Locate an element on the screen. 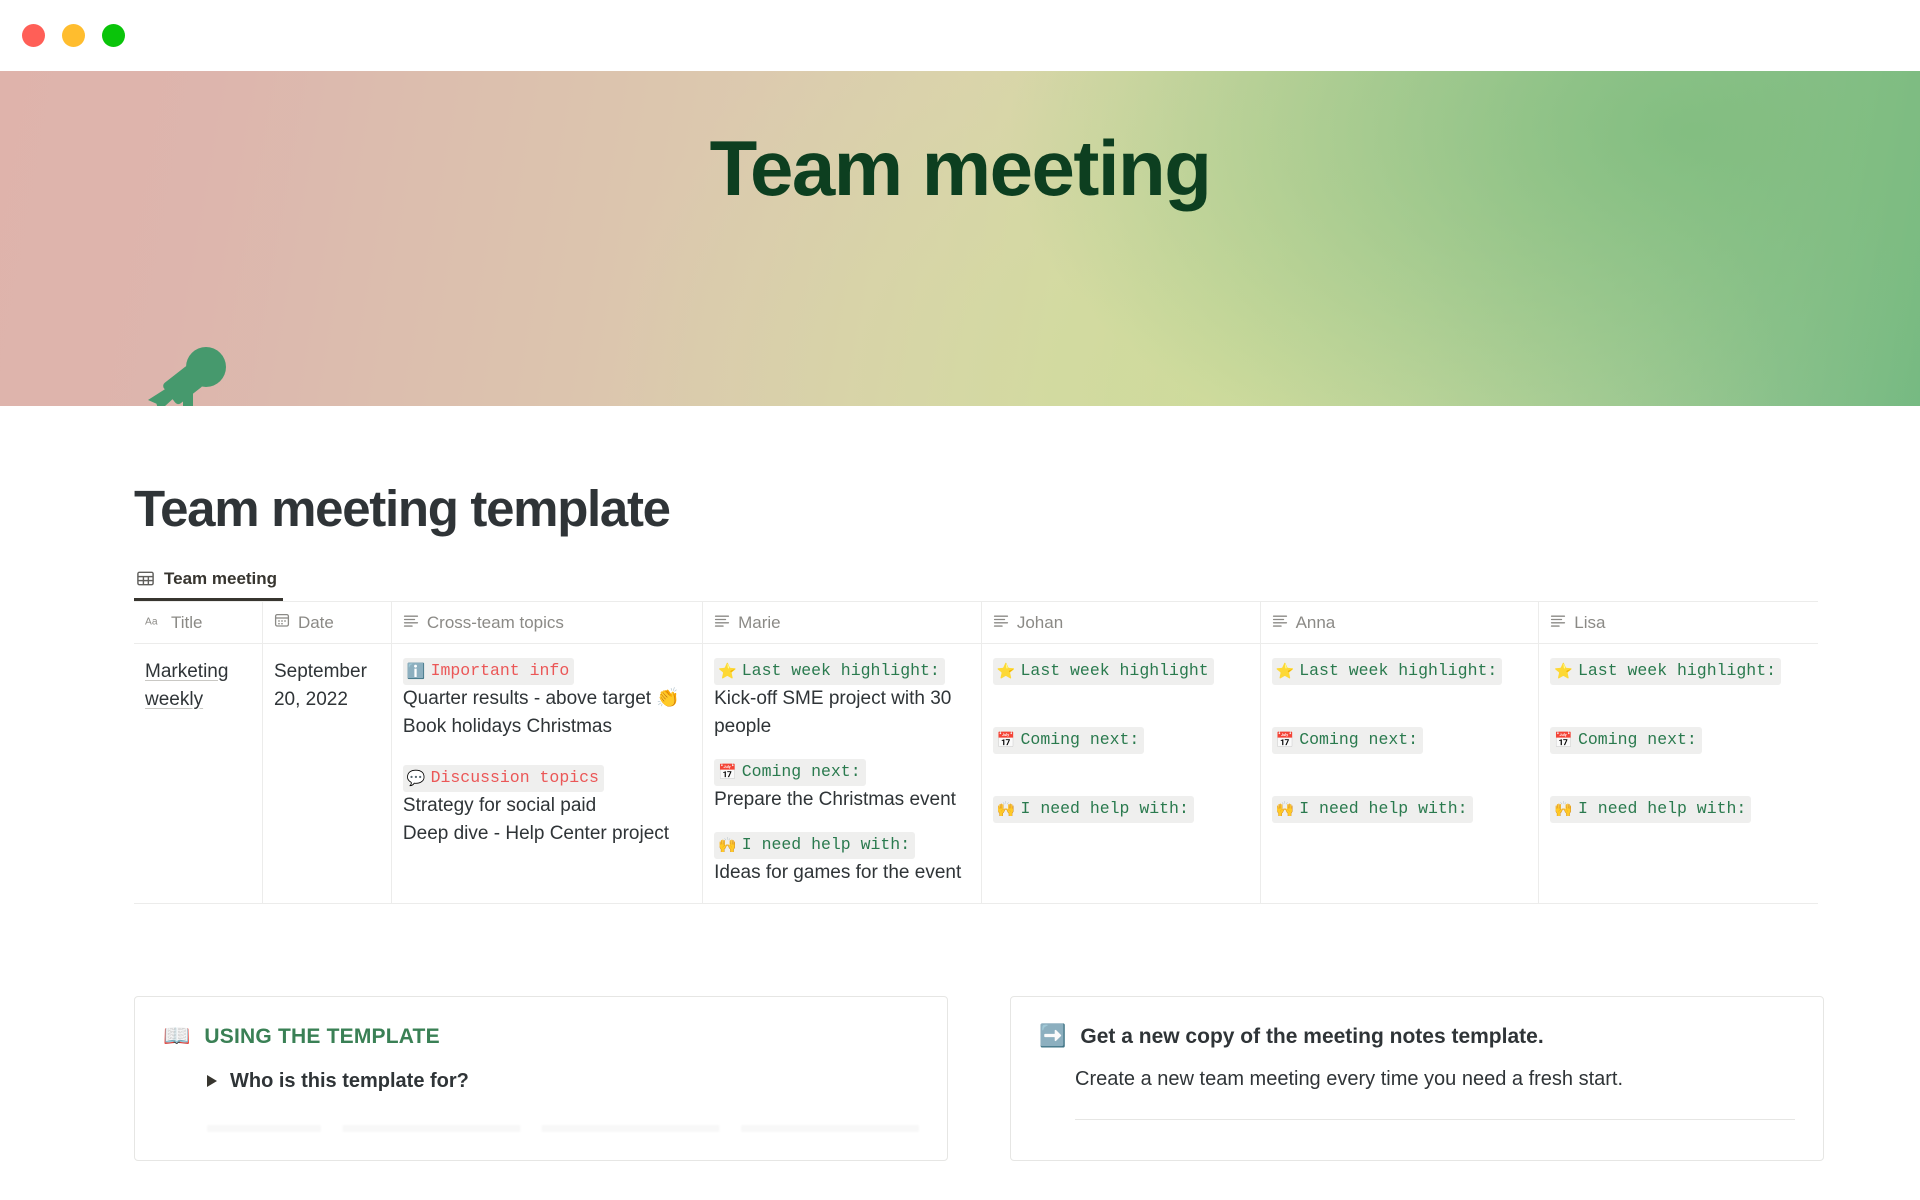  title-aa-icon: Aa is located at coordinates (154, 623).